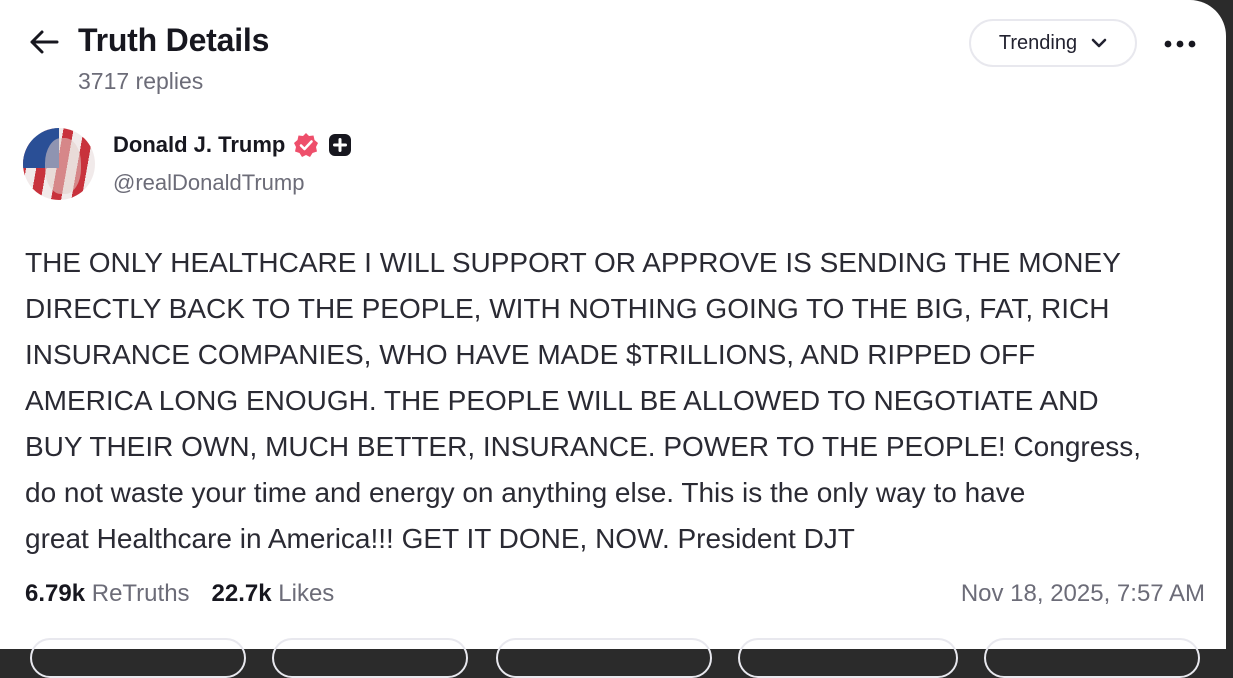 The height and width of the screenshot is (678, 1233). I want to click on like-action-button, so click(604, 658).